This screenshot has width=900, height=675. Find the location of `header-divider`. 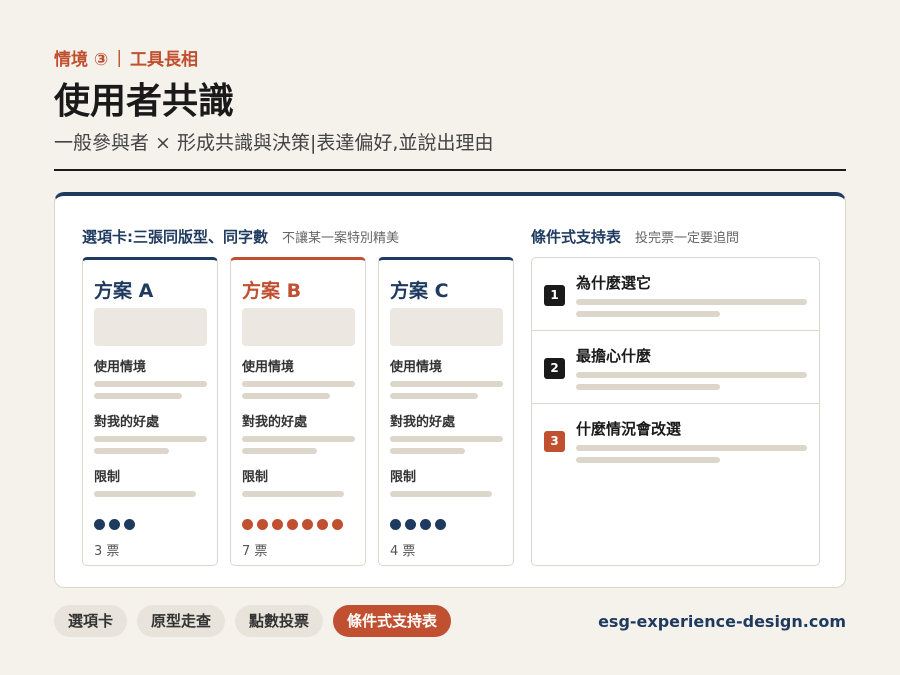

header-divider is located at coordinates (450, 170).